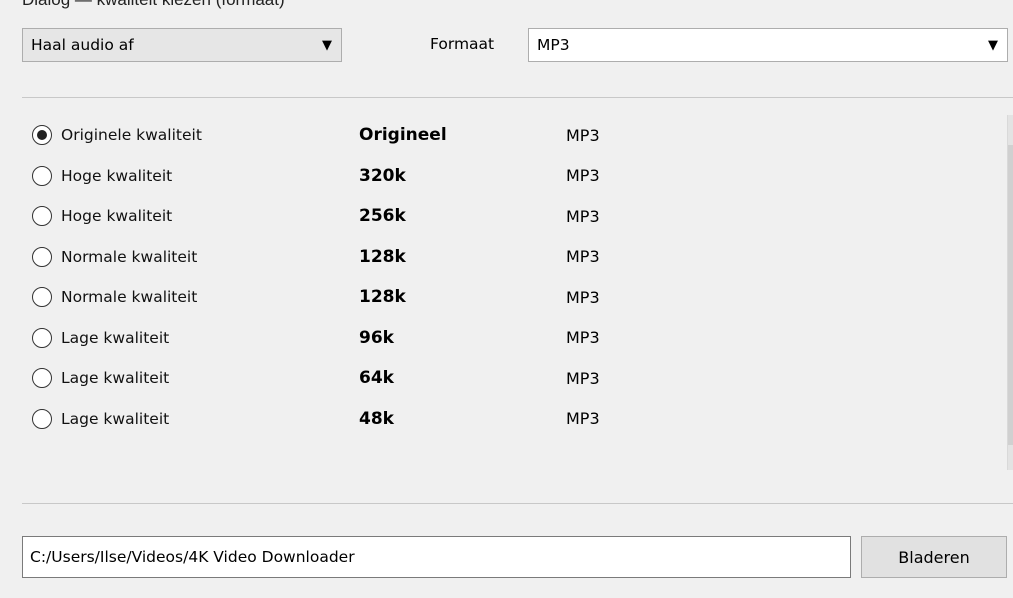  I want to click on divider-top, so click(517, 97).